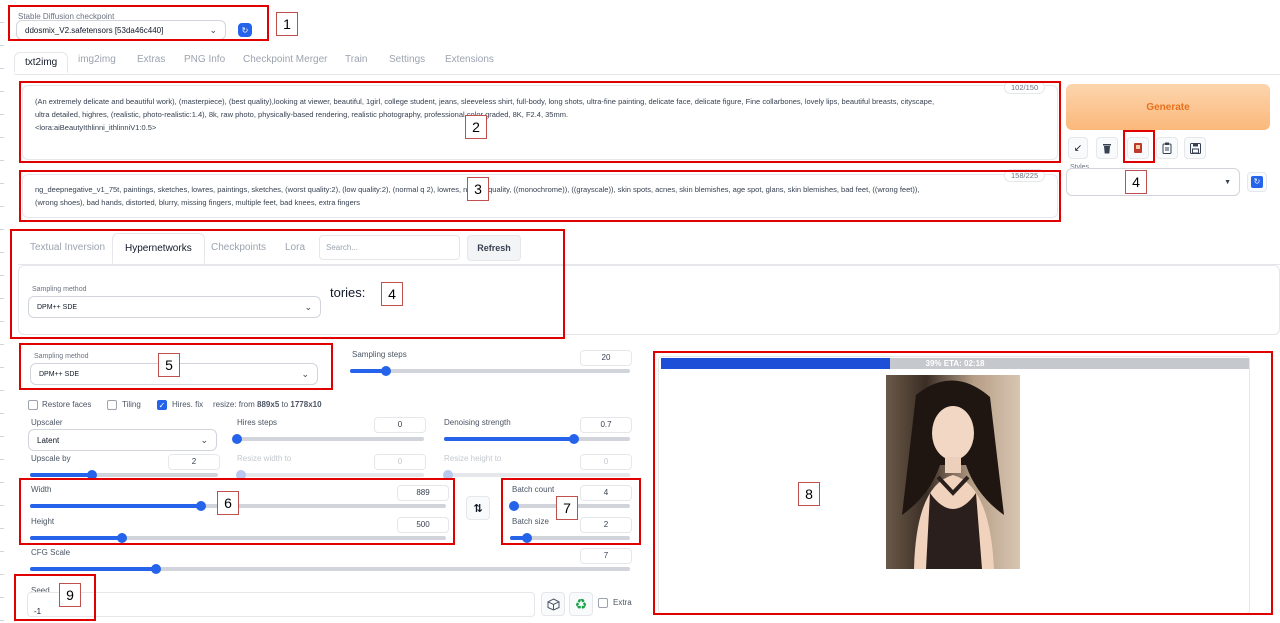 The width and height of the screenshot is (1280, 623). What do you see at coordinates (156, 569) in the screenshot?
I see `cfg-scale-thumb` at bounding box center [156, 569].